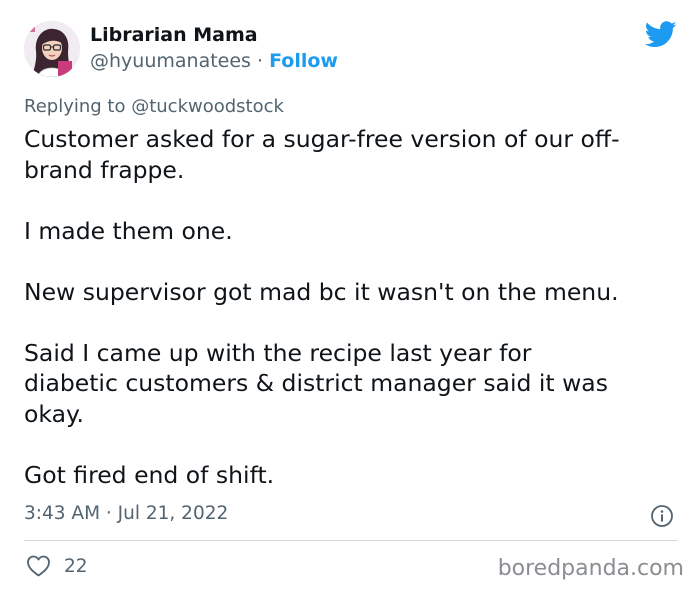  I want to click on replying-to-prefix: Replying to, so click(78, 106).